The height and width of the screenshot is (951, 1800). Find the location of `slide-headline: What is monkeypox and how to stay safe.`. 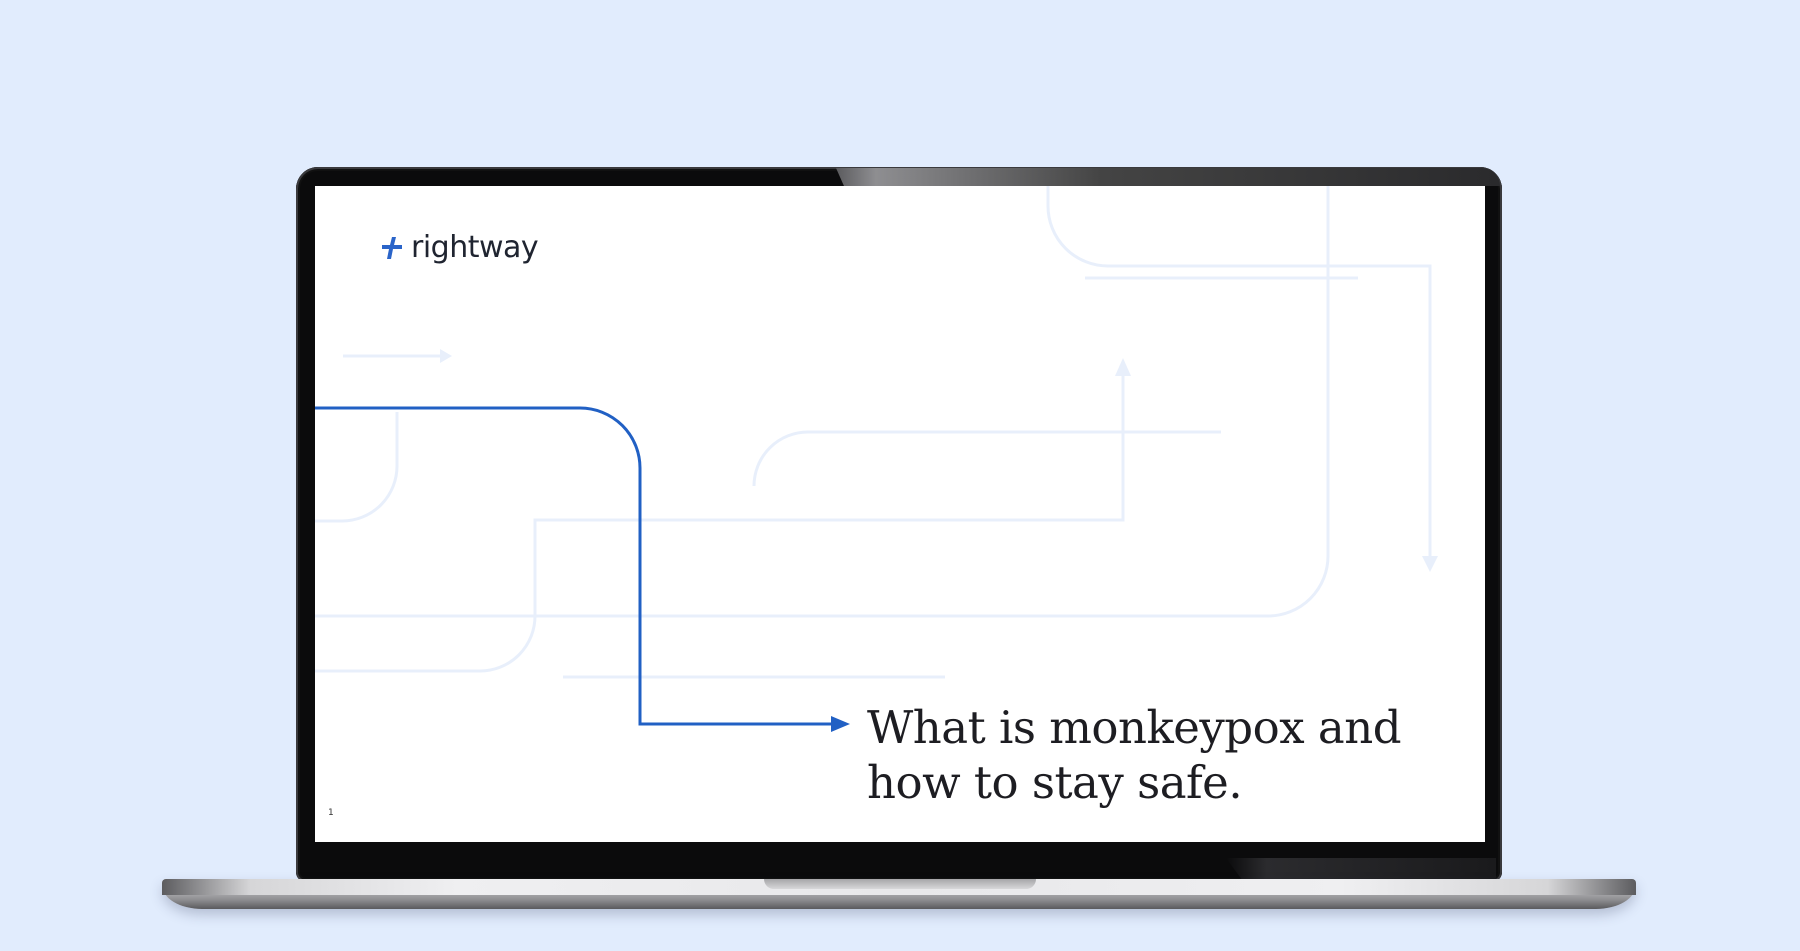

slide-headline: What is monkeypox and how to stay safe. is located at coordinates (1167, 755).